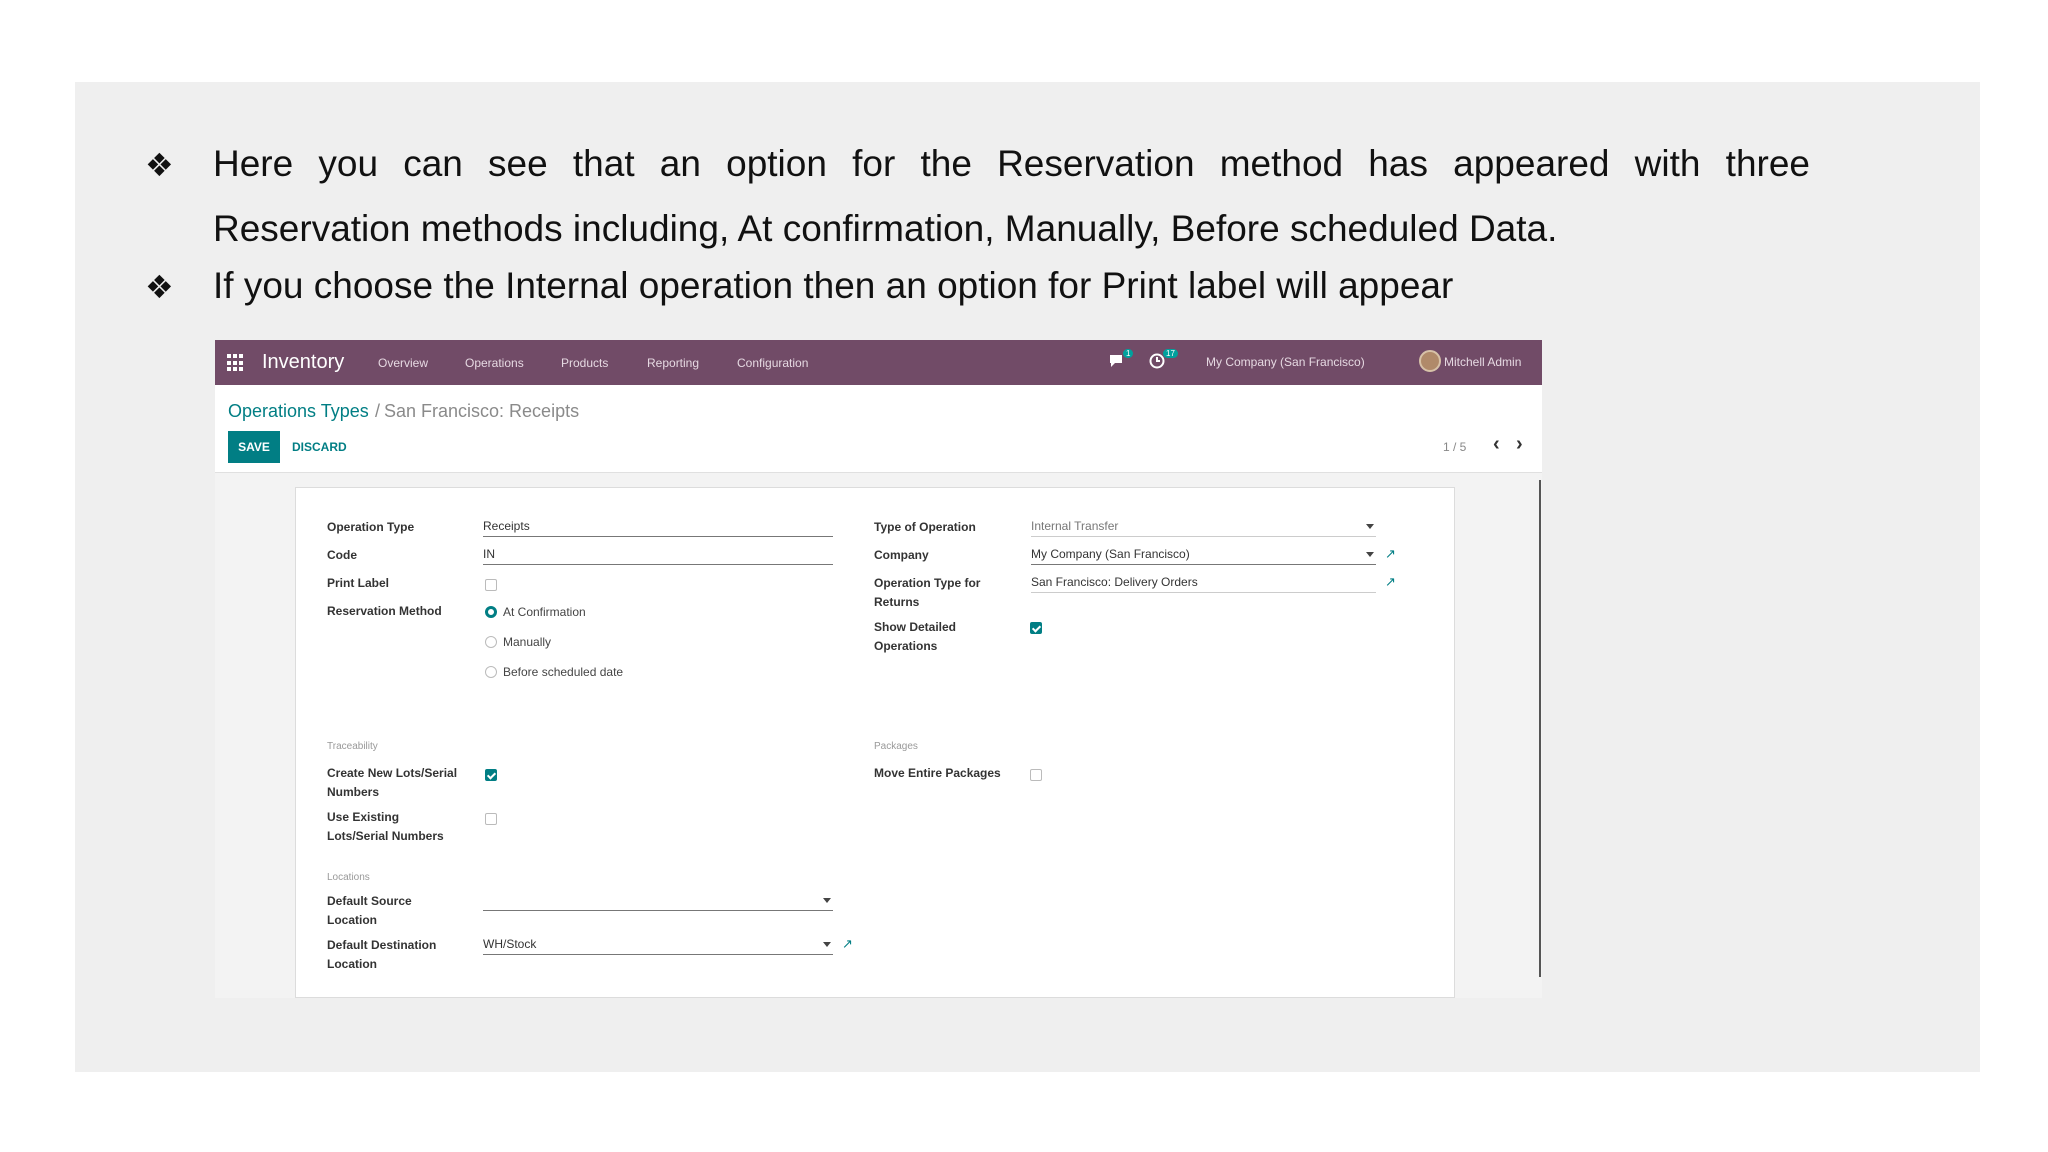 Image resolution: width=2048 pixels, height=1152 pixels. What do you see at coordinates (254, 447) in the screenshot?
I see `save-button: SAVE` at bounding box center [254, 447].